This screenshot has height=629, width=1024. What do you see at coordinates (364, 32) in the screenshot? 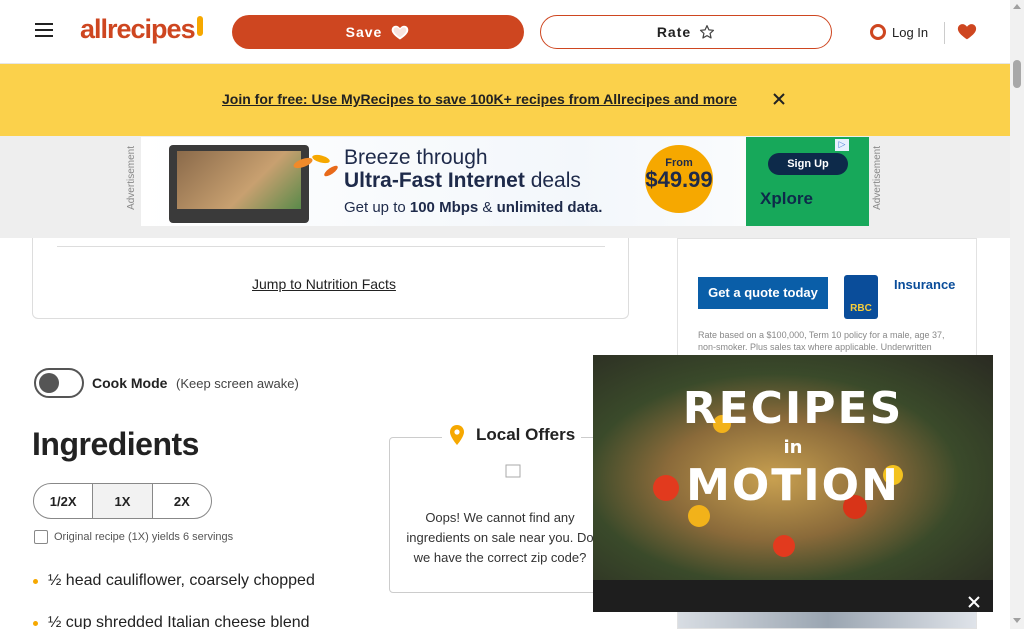
I see `save-button-label: Save` at bounding box center [364, 32].